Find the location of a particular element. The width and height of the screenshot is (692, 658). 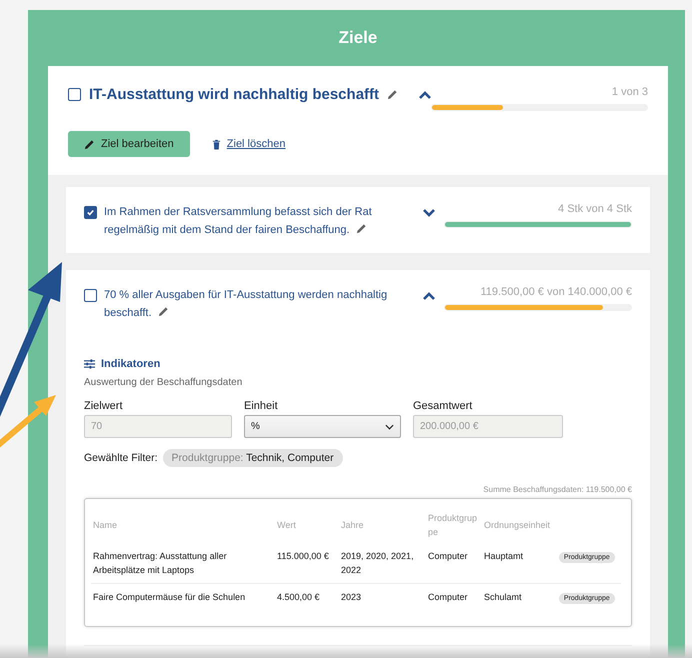

progress-text: 1 von 3 is located at coordinates (630, 92).